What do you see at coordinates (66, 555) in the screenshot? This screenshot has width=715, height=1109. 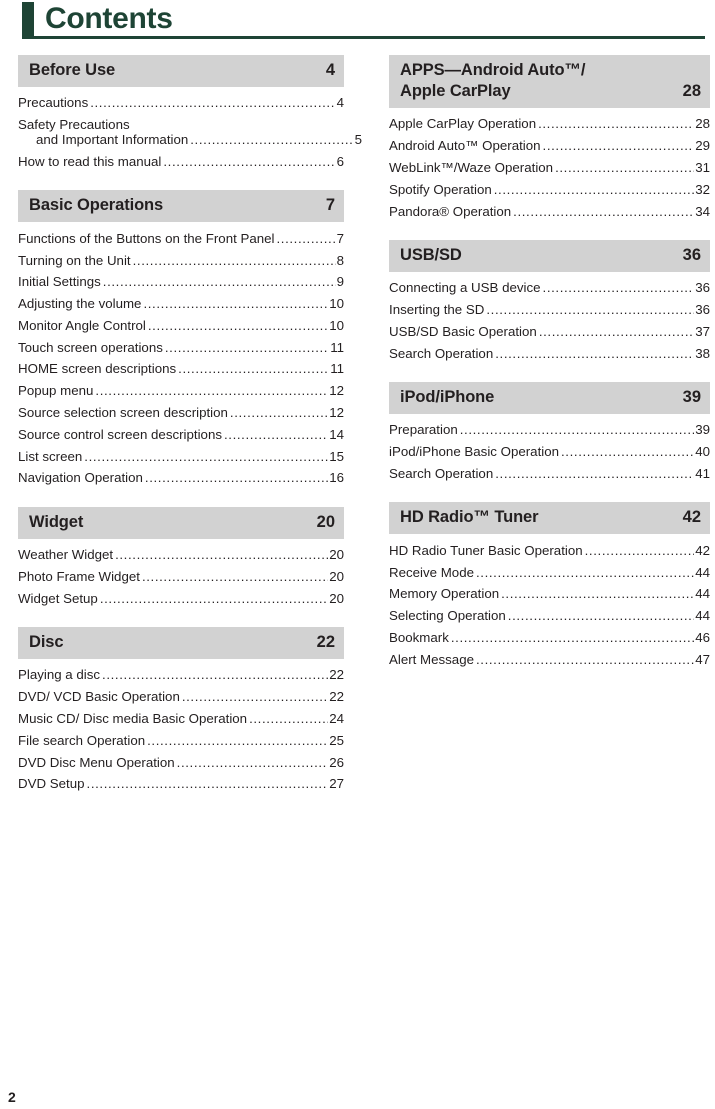 I see `toc-entry-label: Weather Widget` at bounding box center [66, 555].